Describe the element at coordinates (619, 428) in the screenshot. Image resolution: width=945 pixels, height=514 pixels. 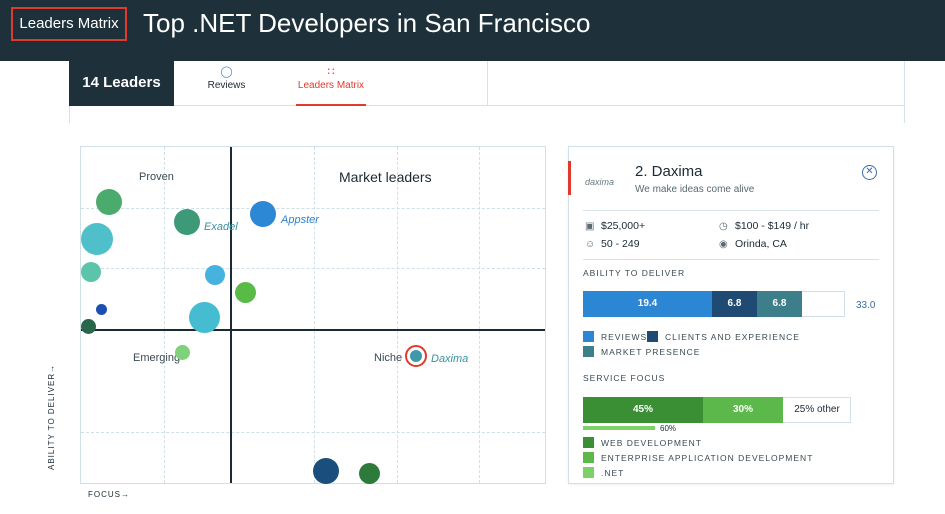
I see `net-sub-bar` at that location.